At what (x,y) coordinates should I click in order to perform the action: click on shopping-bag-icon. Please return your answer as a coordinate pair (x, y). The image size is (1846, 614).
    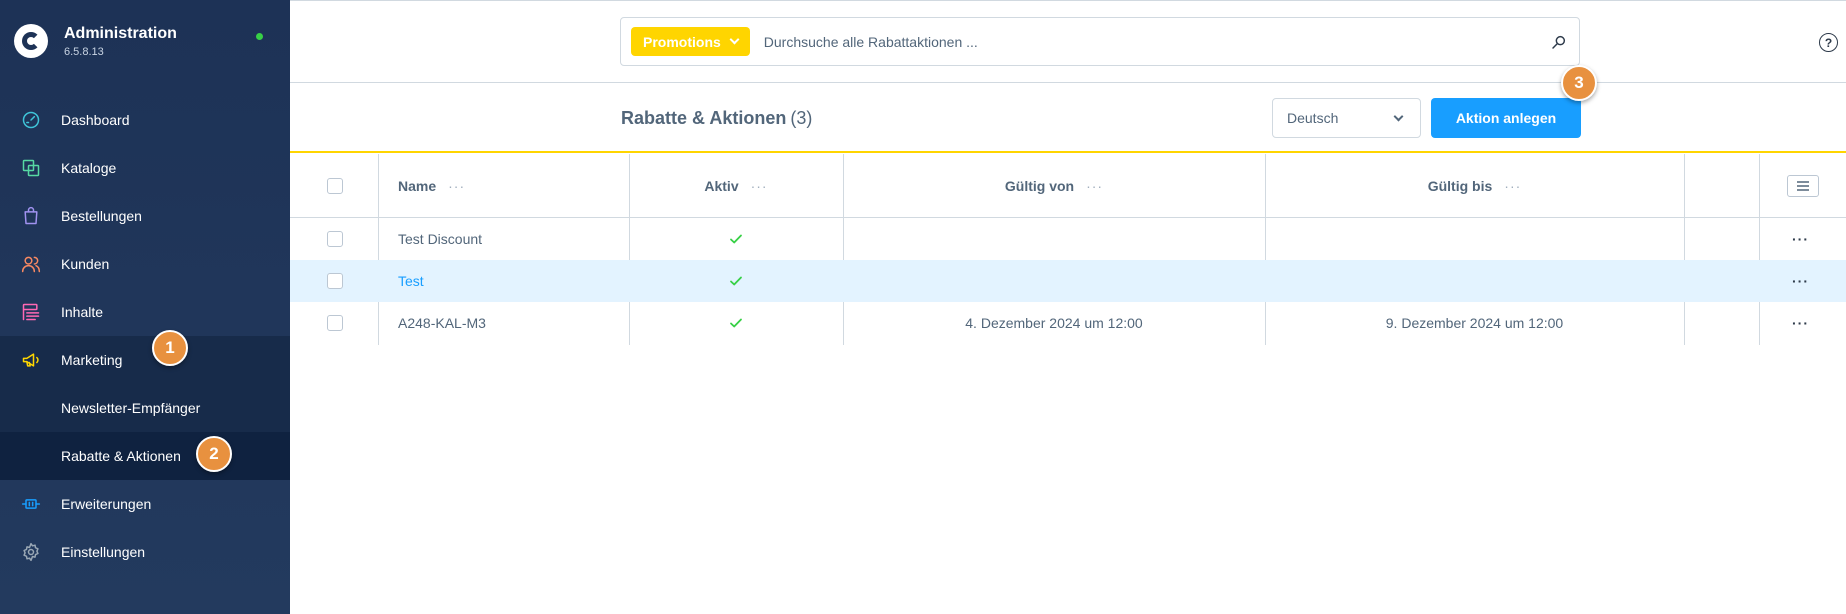
    Looking at the image, I should click on (31, 216).